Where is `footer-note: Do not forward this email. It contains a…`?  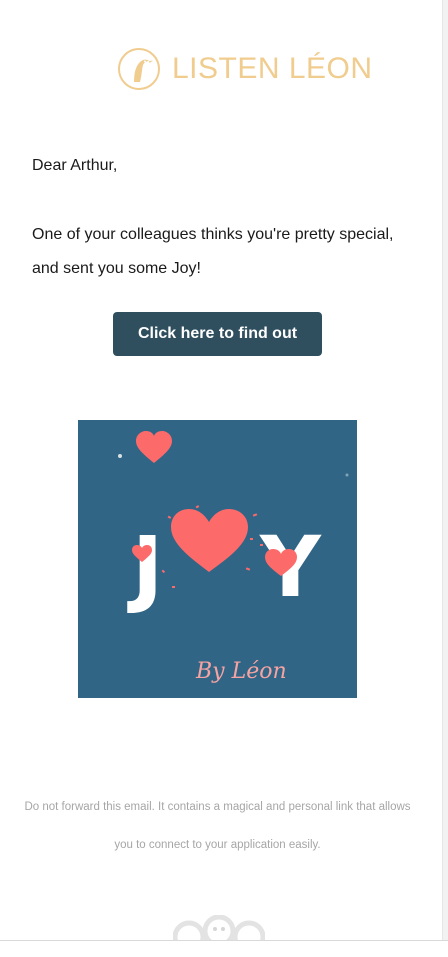
footer-note: Do not forward this email. It contains a… is located at coordinates (217, 826).